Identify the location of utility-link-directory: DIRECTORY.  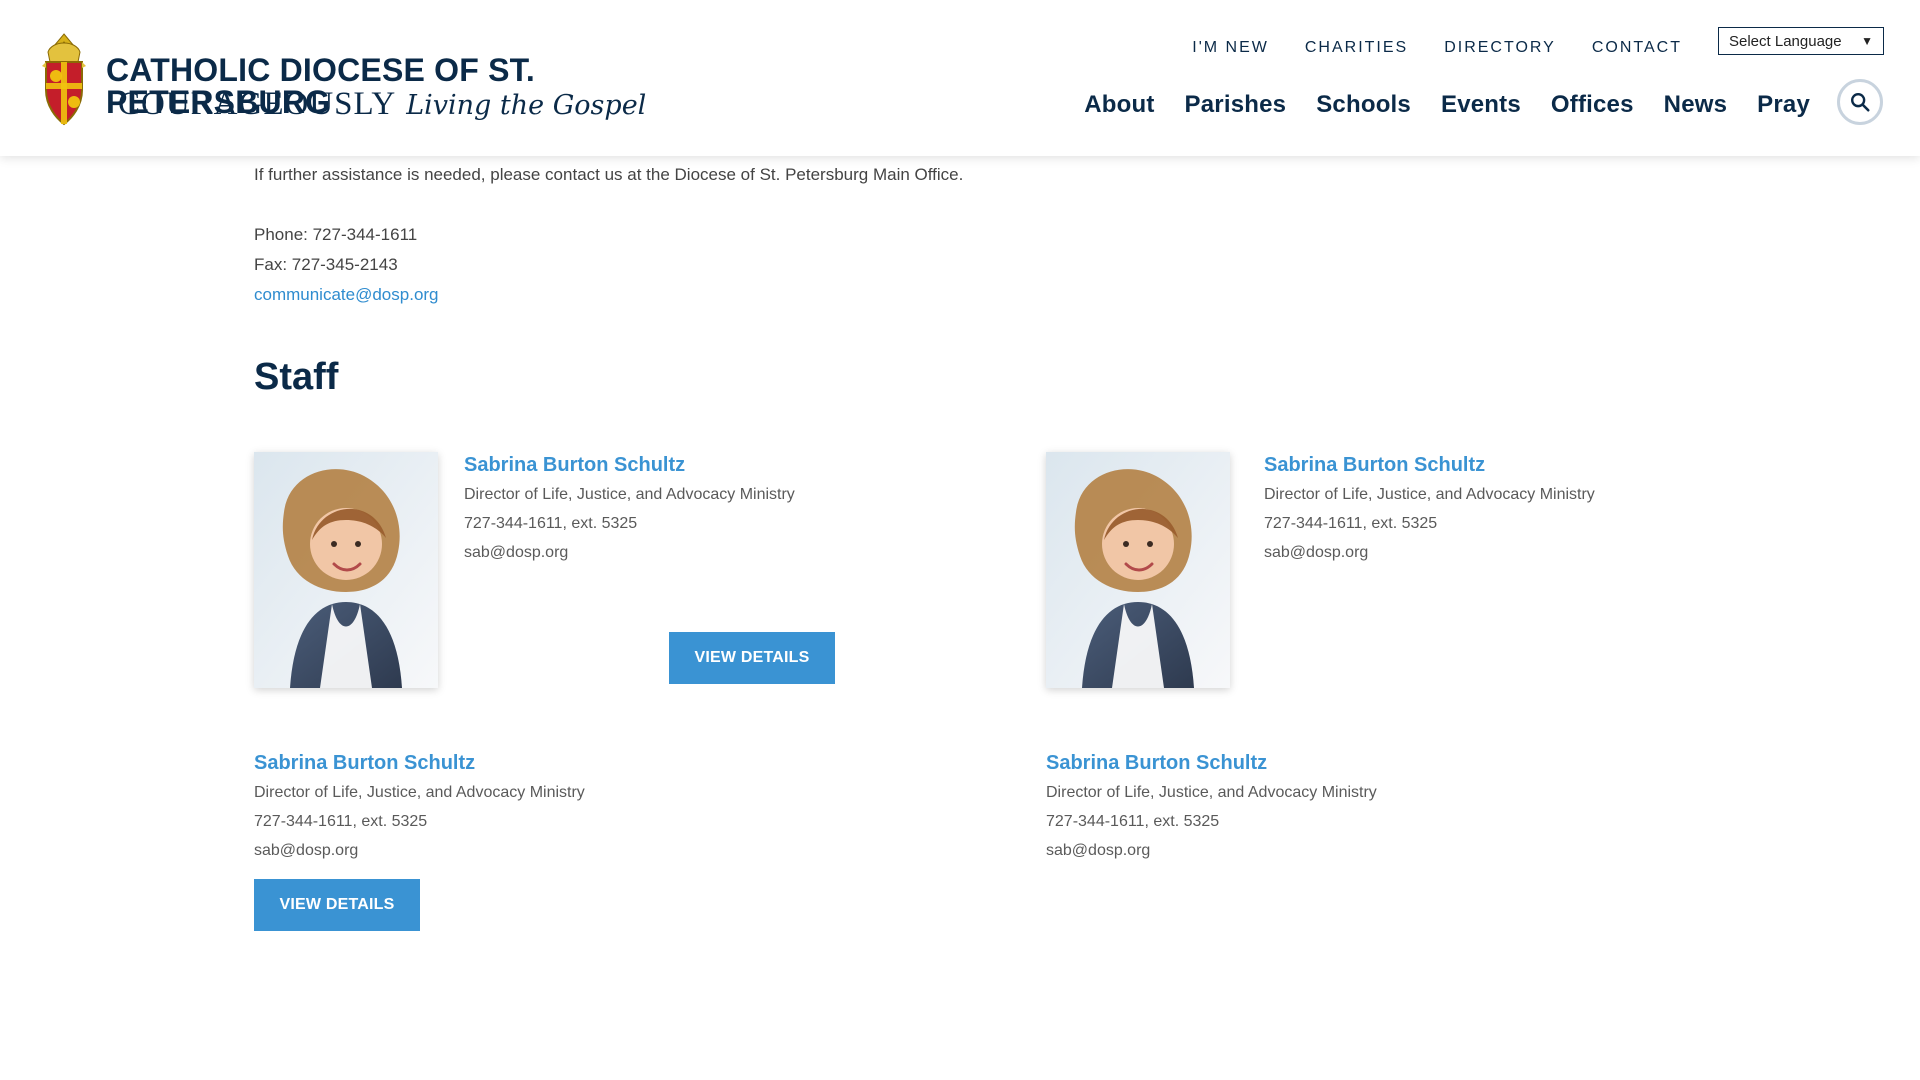
(1500, 48).